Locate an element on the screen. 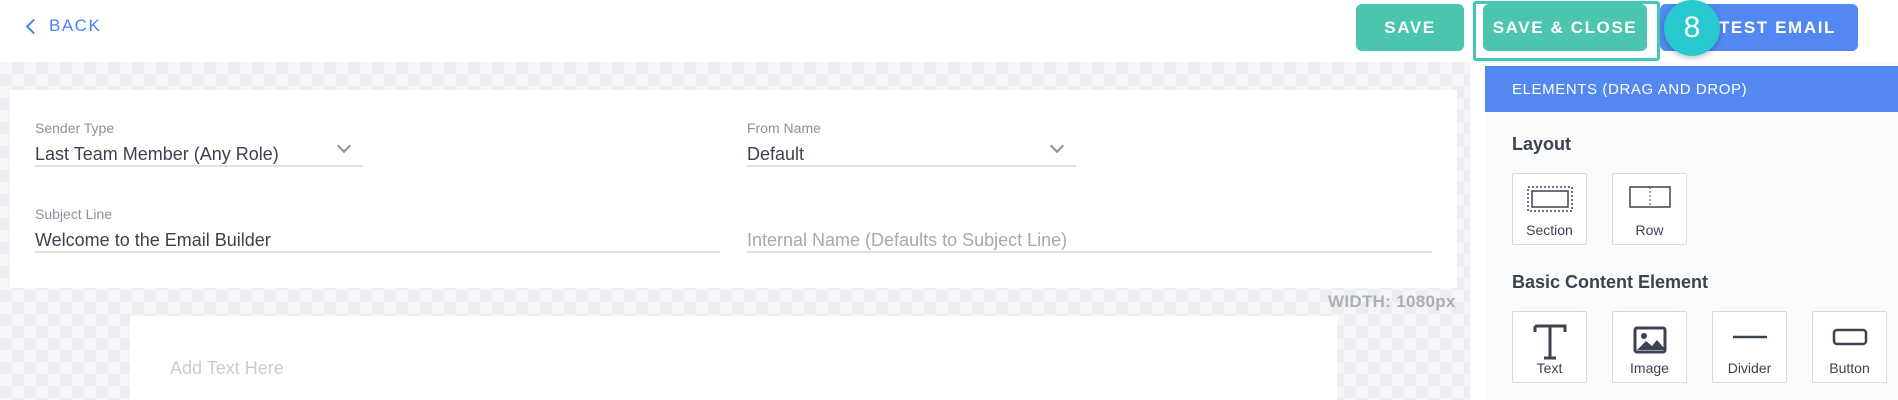 This screenshot has width=1898, height=400. from-name-value: Default is located at coordinates (776, 154).